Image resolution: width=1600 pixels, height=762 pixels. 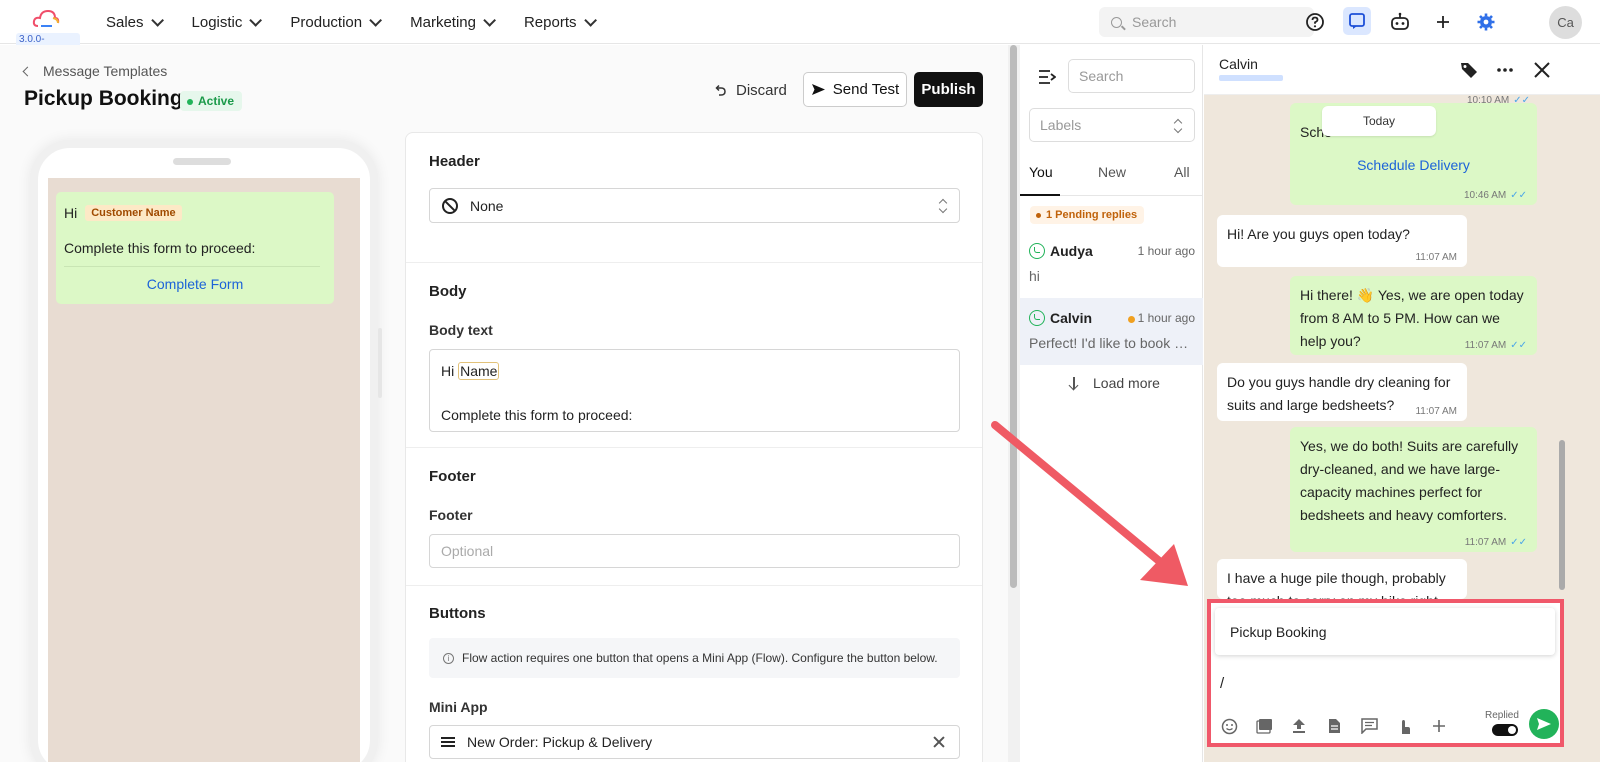 What do you see at coordinates (448, 742) in the screenshot?
I see `flow-icon` at bounding box center [448, 742].